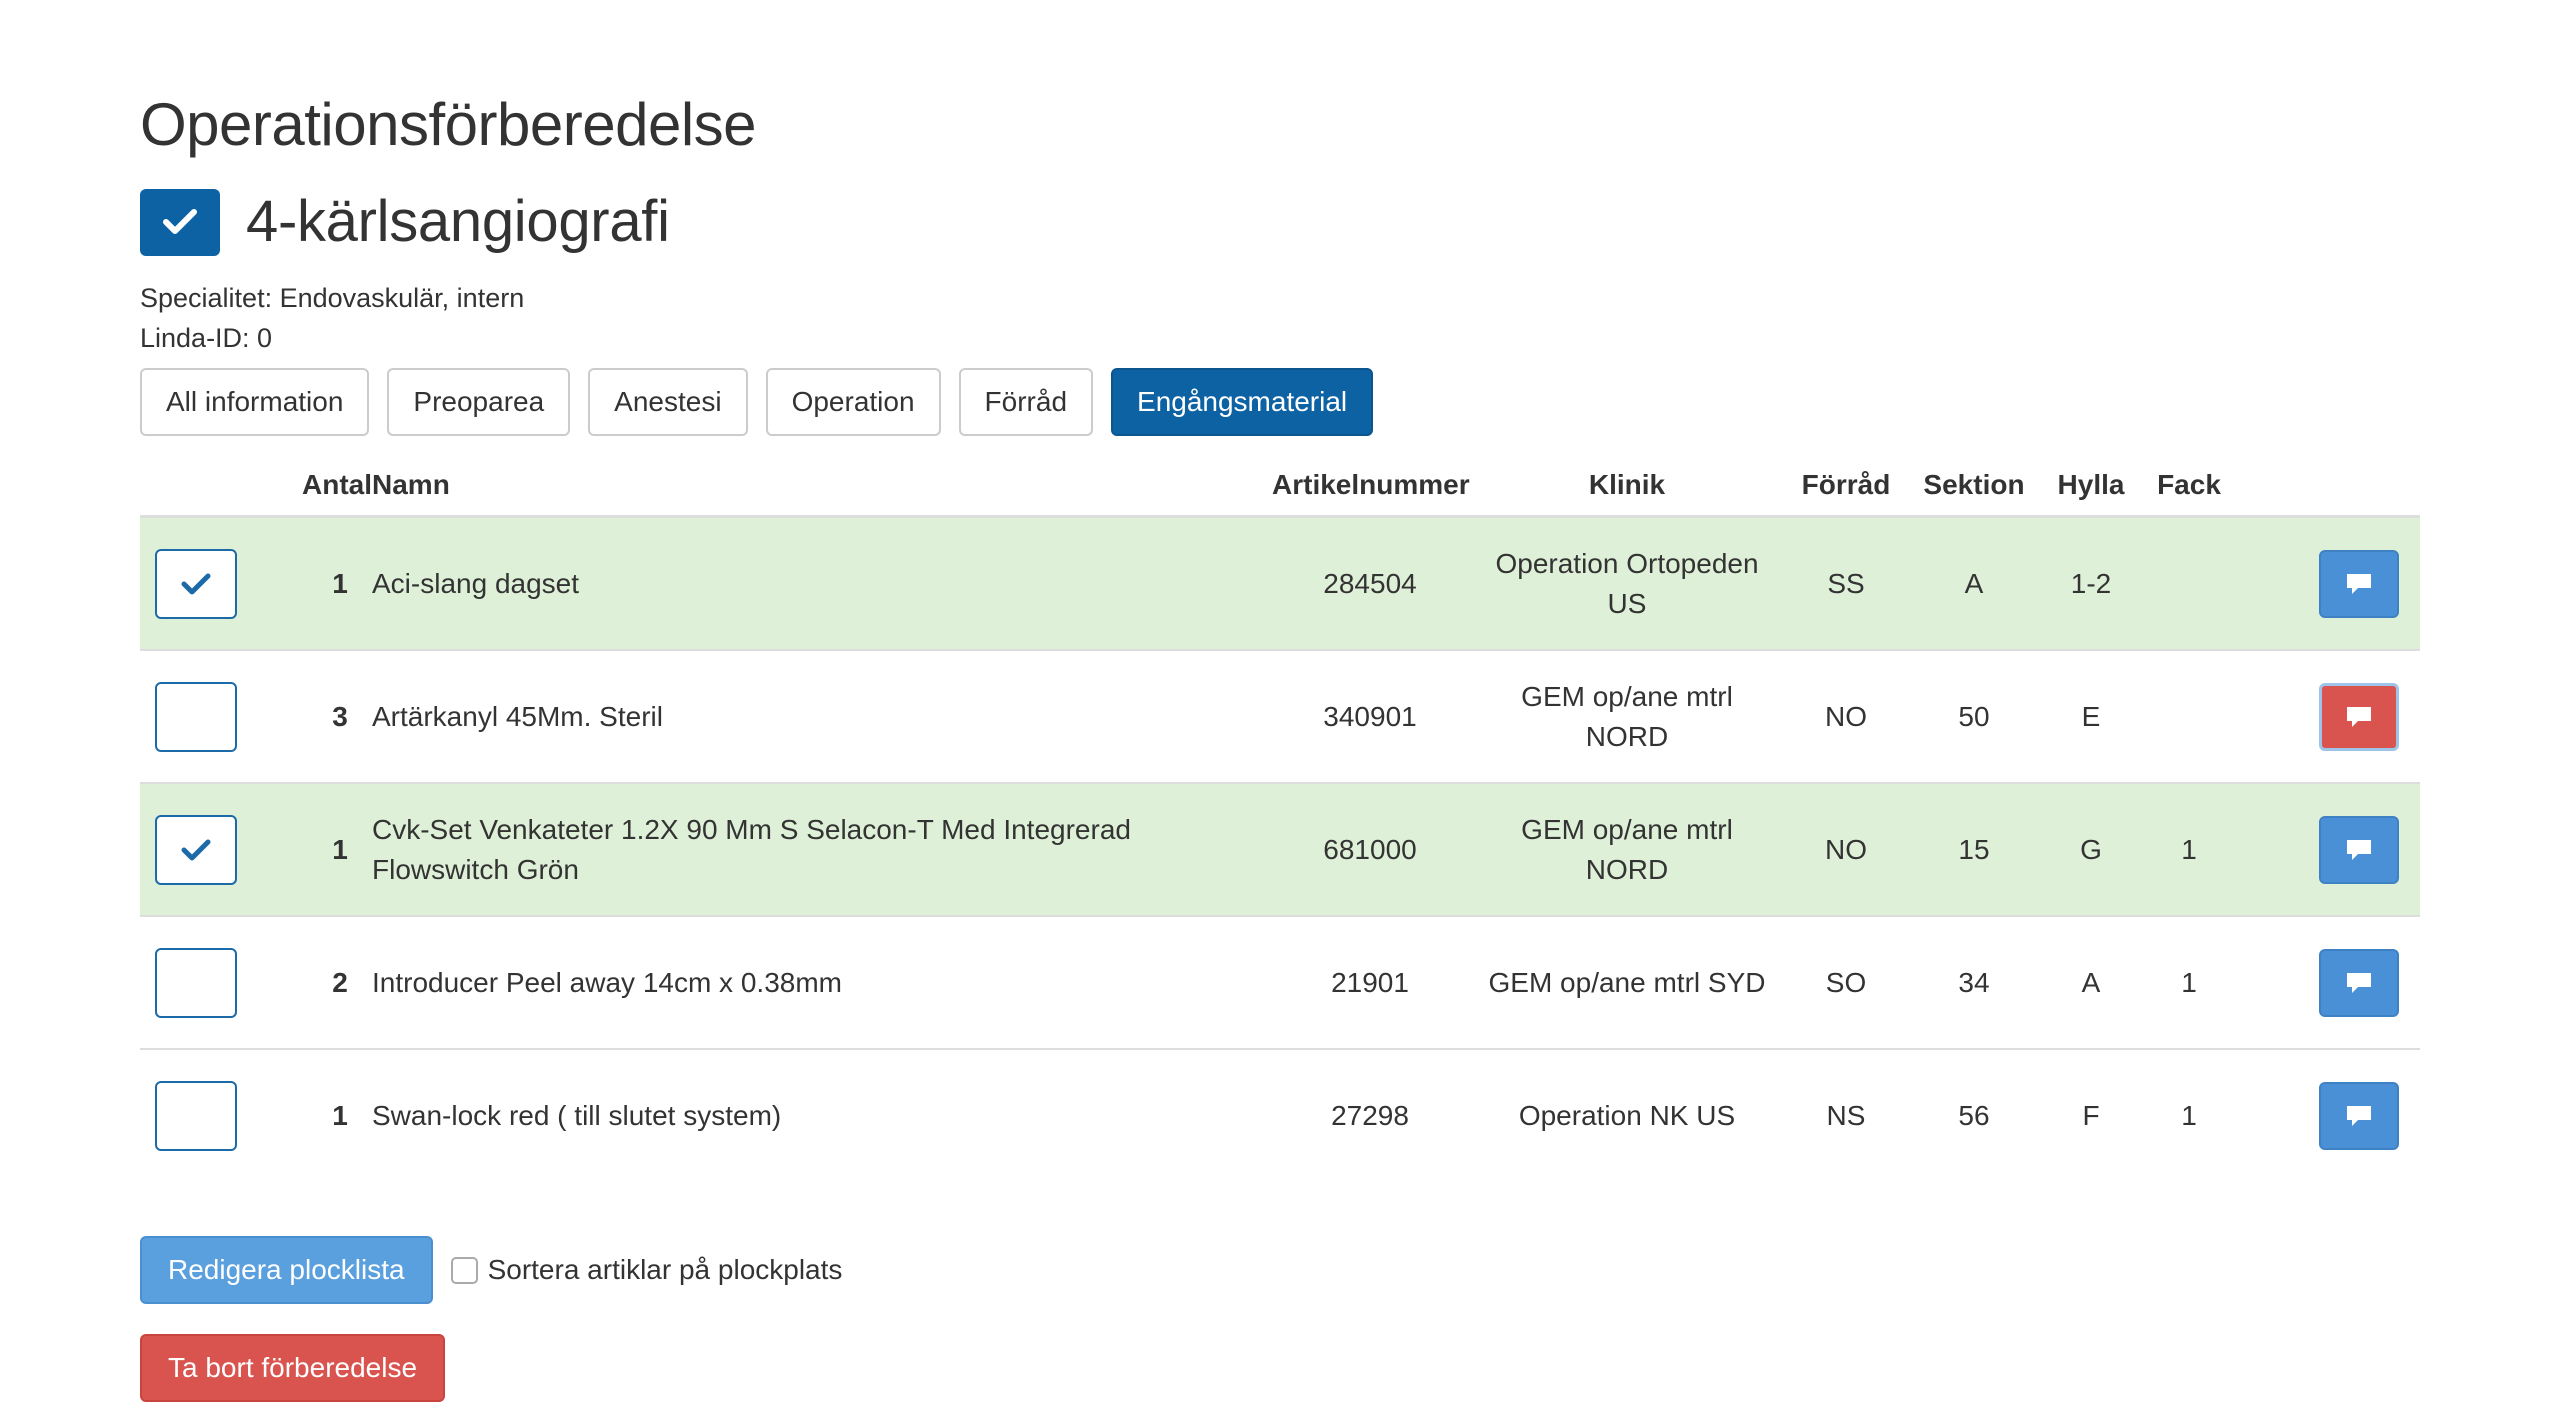 This screenshot has height=1422, width=2560. I want to click on antal-value: 2, so click(340, 982).